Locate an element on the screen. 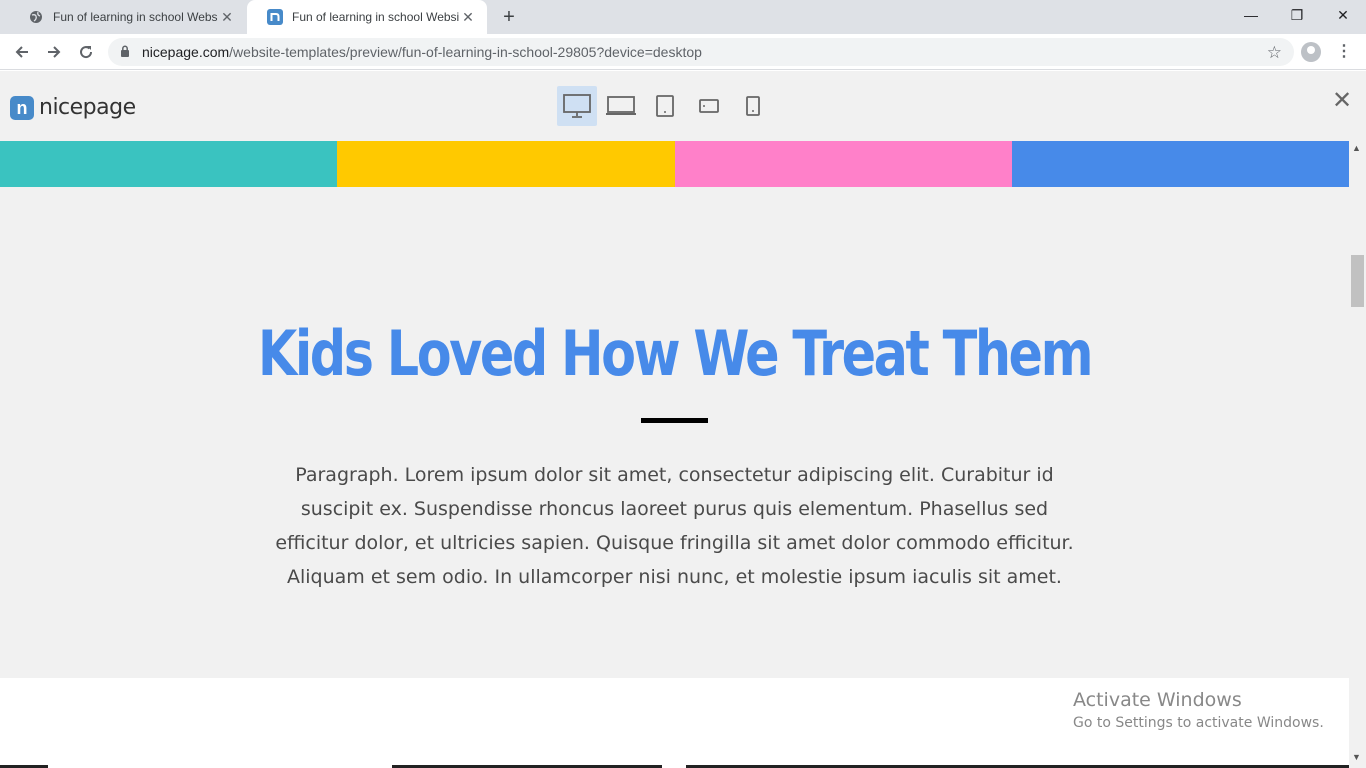 This screenshot has width=1366, height=768. reload-icon is located at coordinates (86, 52).